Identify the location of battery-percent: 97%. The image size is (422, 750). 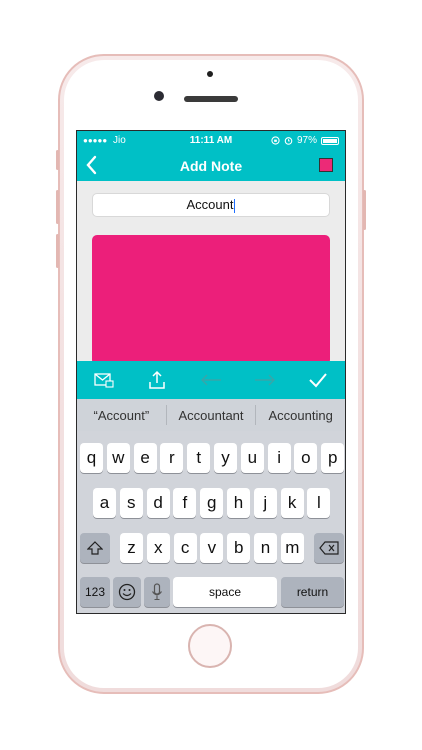
(306, 140).